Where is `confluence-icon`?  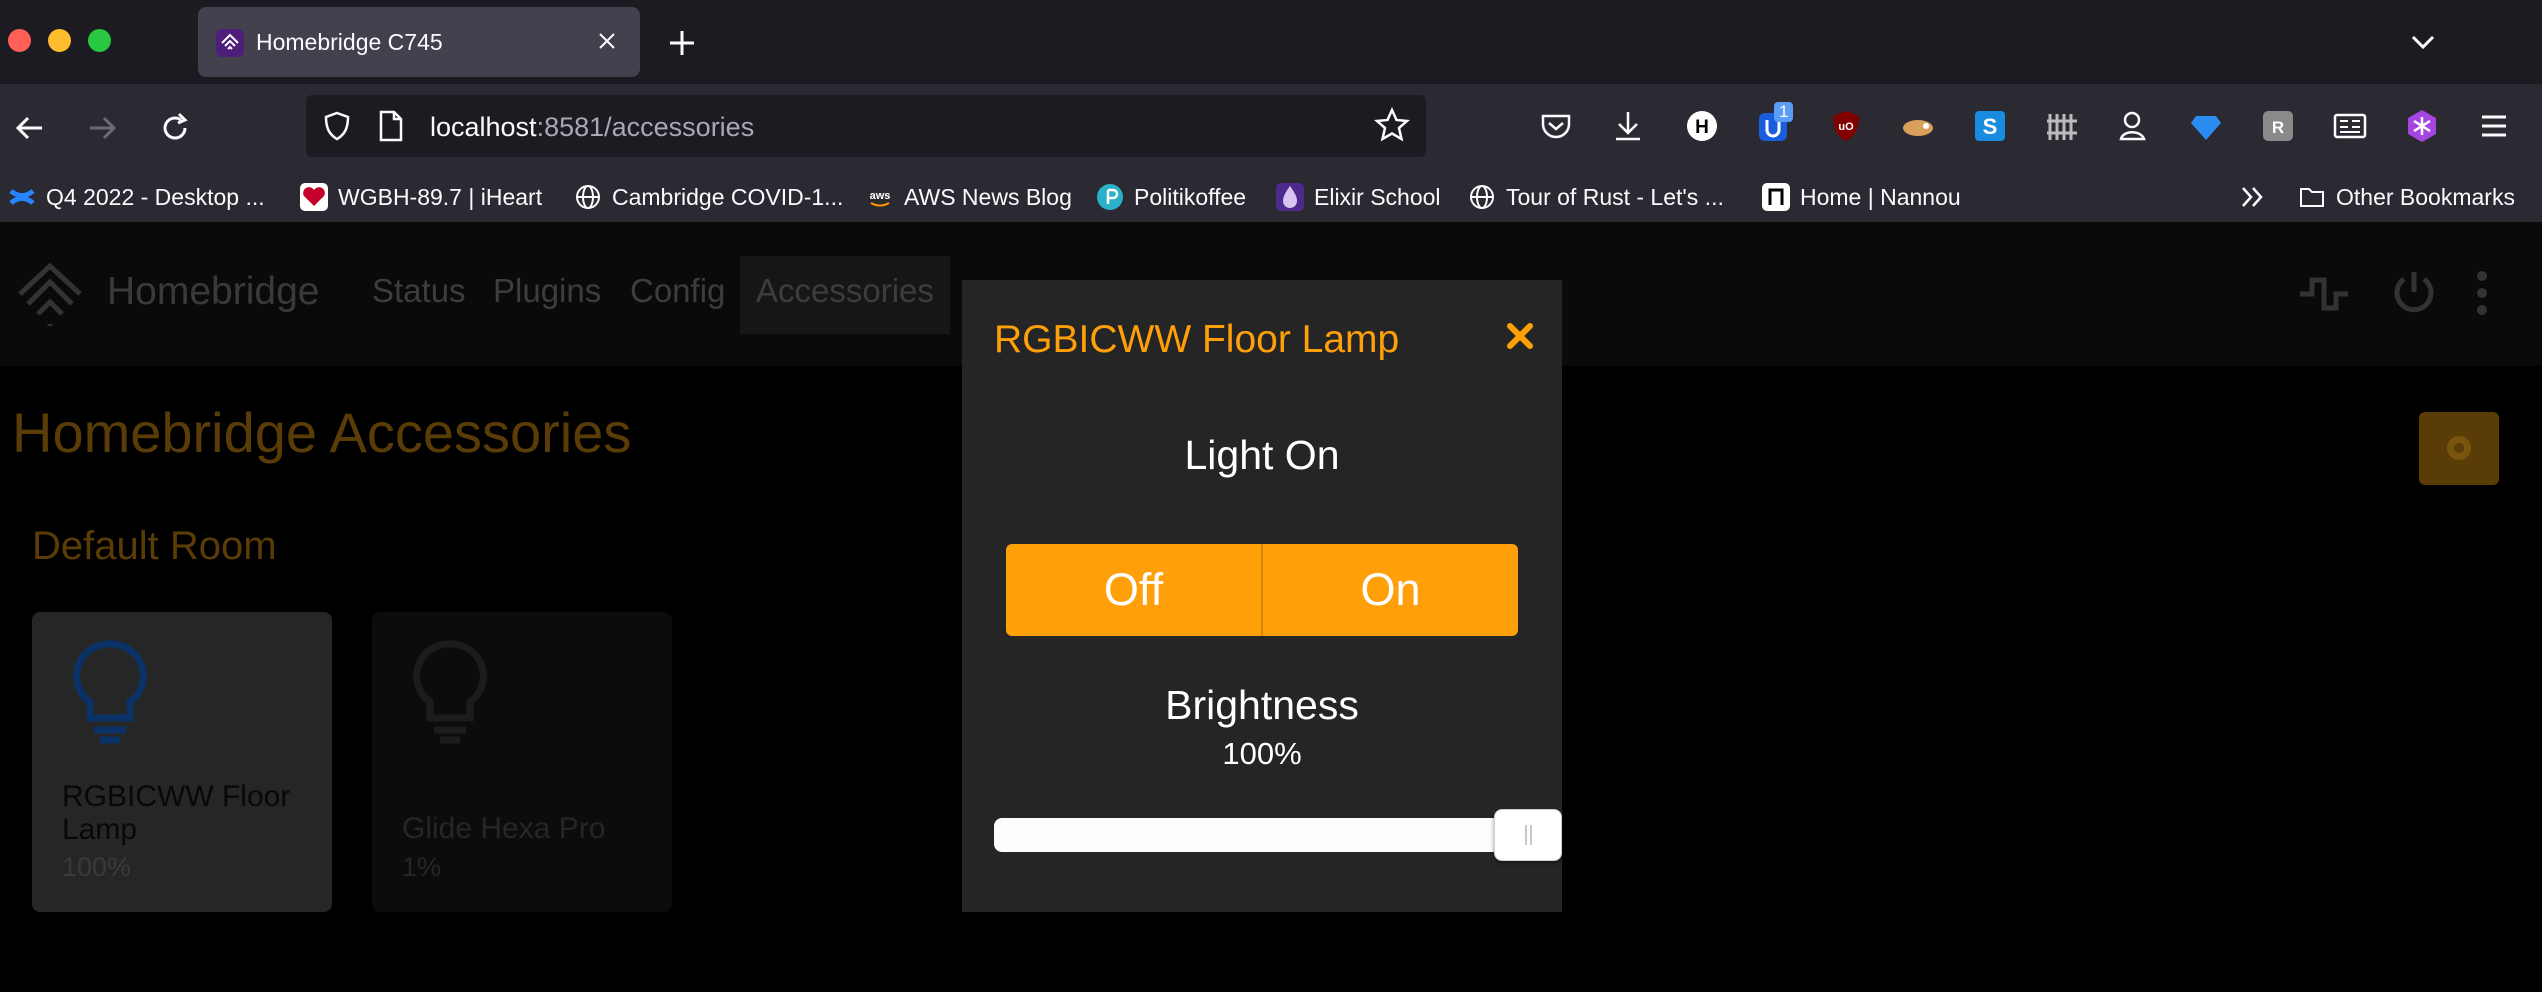
confluence-icon is located at coordinates (22, 197).